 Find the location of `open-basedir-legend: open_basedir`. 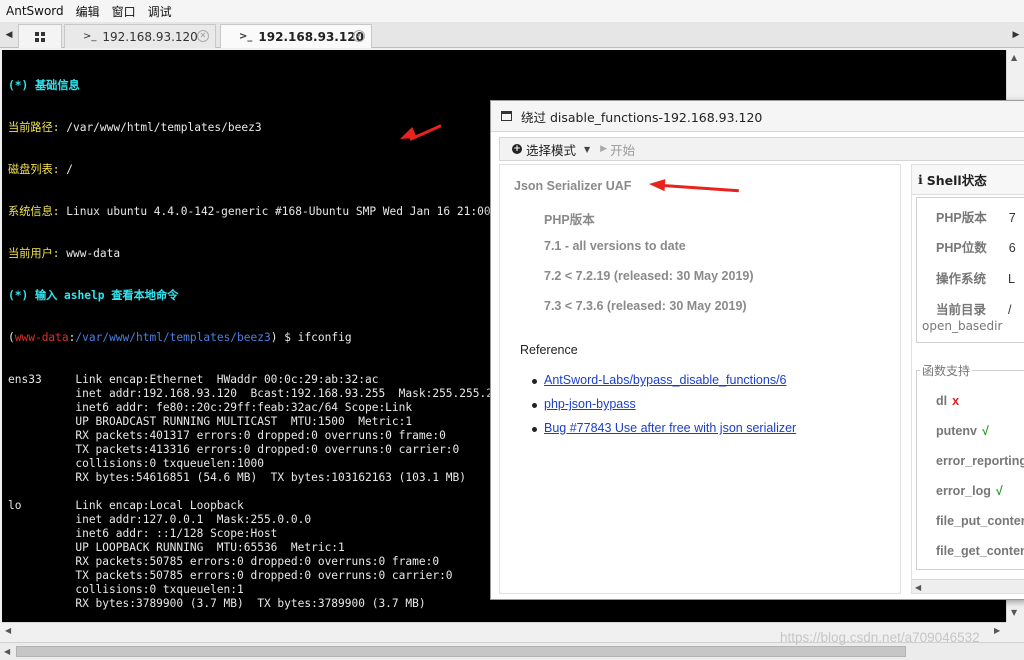

open-basedir-legend: open_basedir is located at coordinates (962, 326).